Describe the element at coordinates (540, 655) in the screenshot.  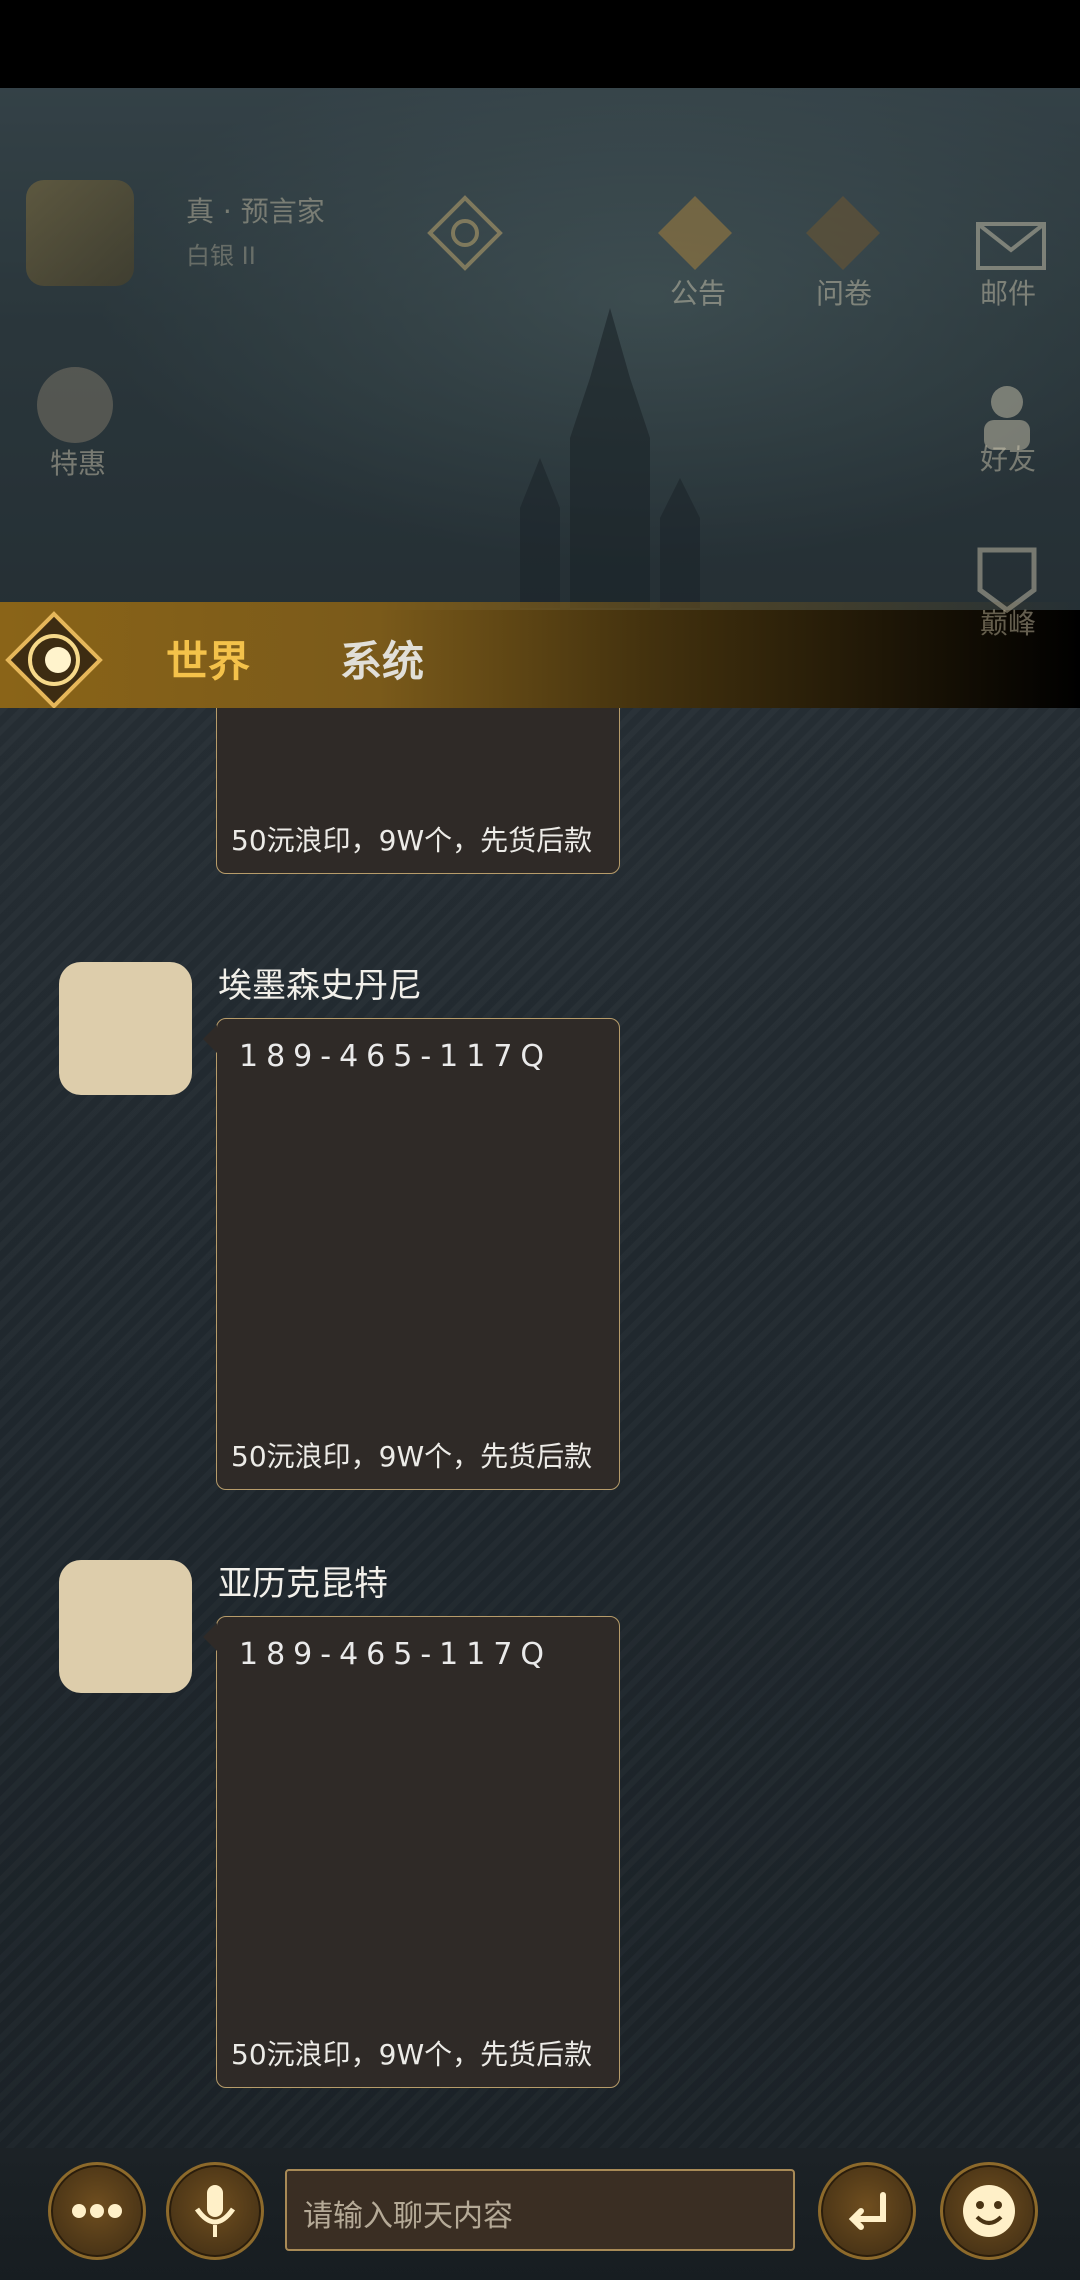
I see `chat-tab-bar` at that location.